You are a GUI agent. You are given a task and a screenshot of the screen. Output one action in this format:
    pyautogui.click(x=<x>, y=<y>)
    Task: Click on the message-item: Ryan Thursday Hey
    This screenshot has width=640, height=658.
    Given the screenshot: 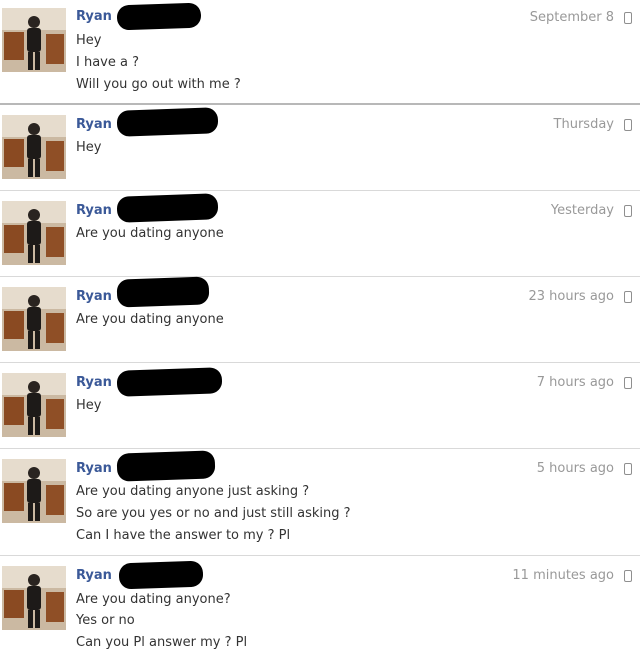 What is the action you would take?
    pyautogui.click(x=320, y=148)
    